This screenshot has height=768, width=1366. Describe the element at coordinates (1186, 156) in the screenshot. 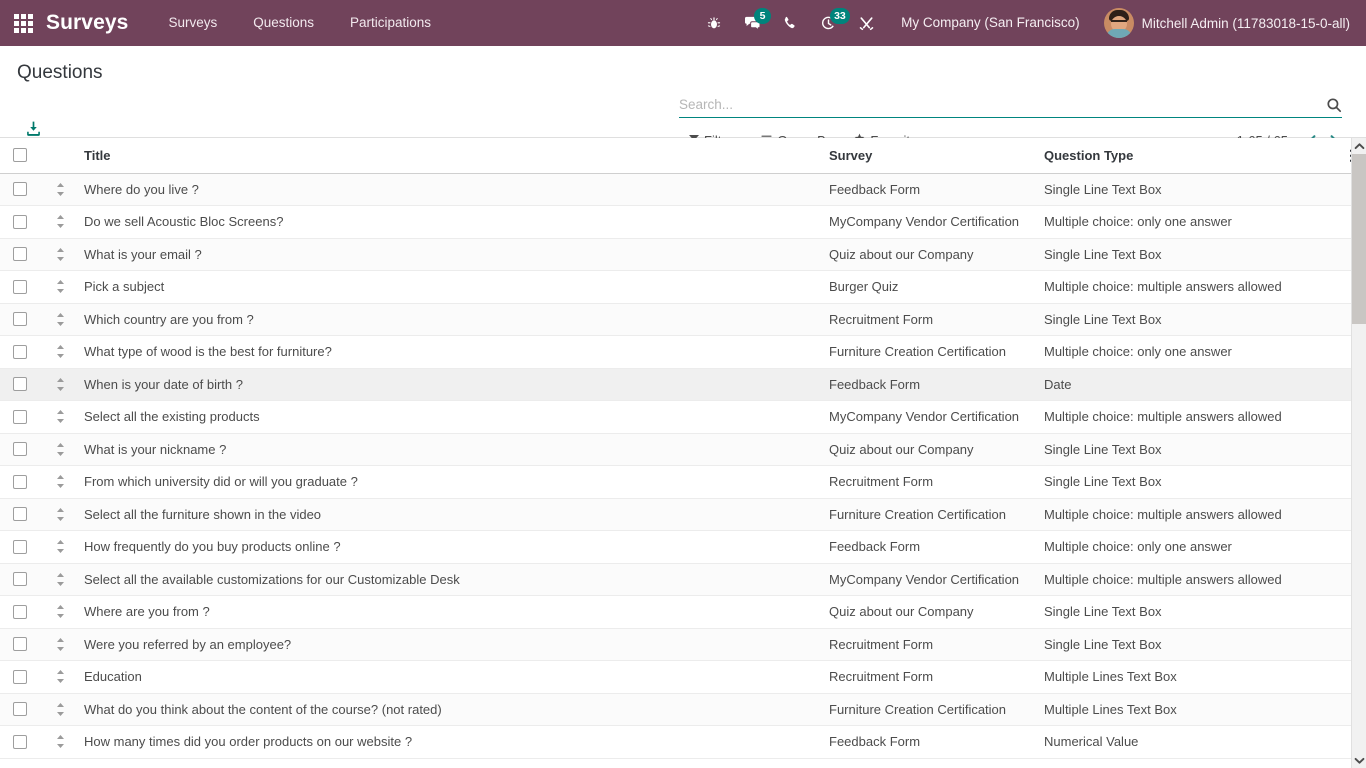

I see `column-header-question-type: Question Type` at that location.